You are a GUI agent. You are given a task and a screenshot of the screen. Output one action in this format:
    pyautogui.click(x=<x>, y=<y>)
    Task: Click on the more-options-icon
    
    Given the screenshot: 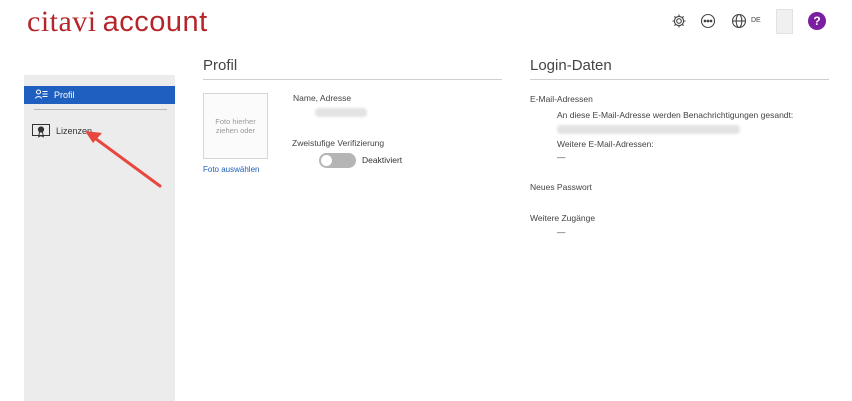 What is the action you would take?
    pyautogui.click(x=708, y=21)
    